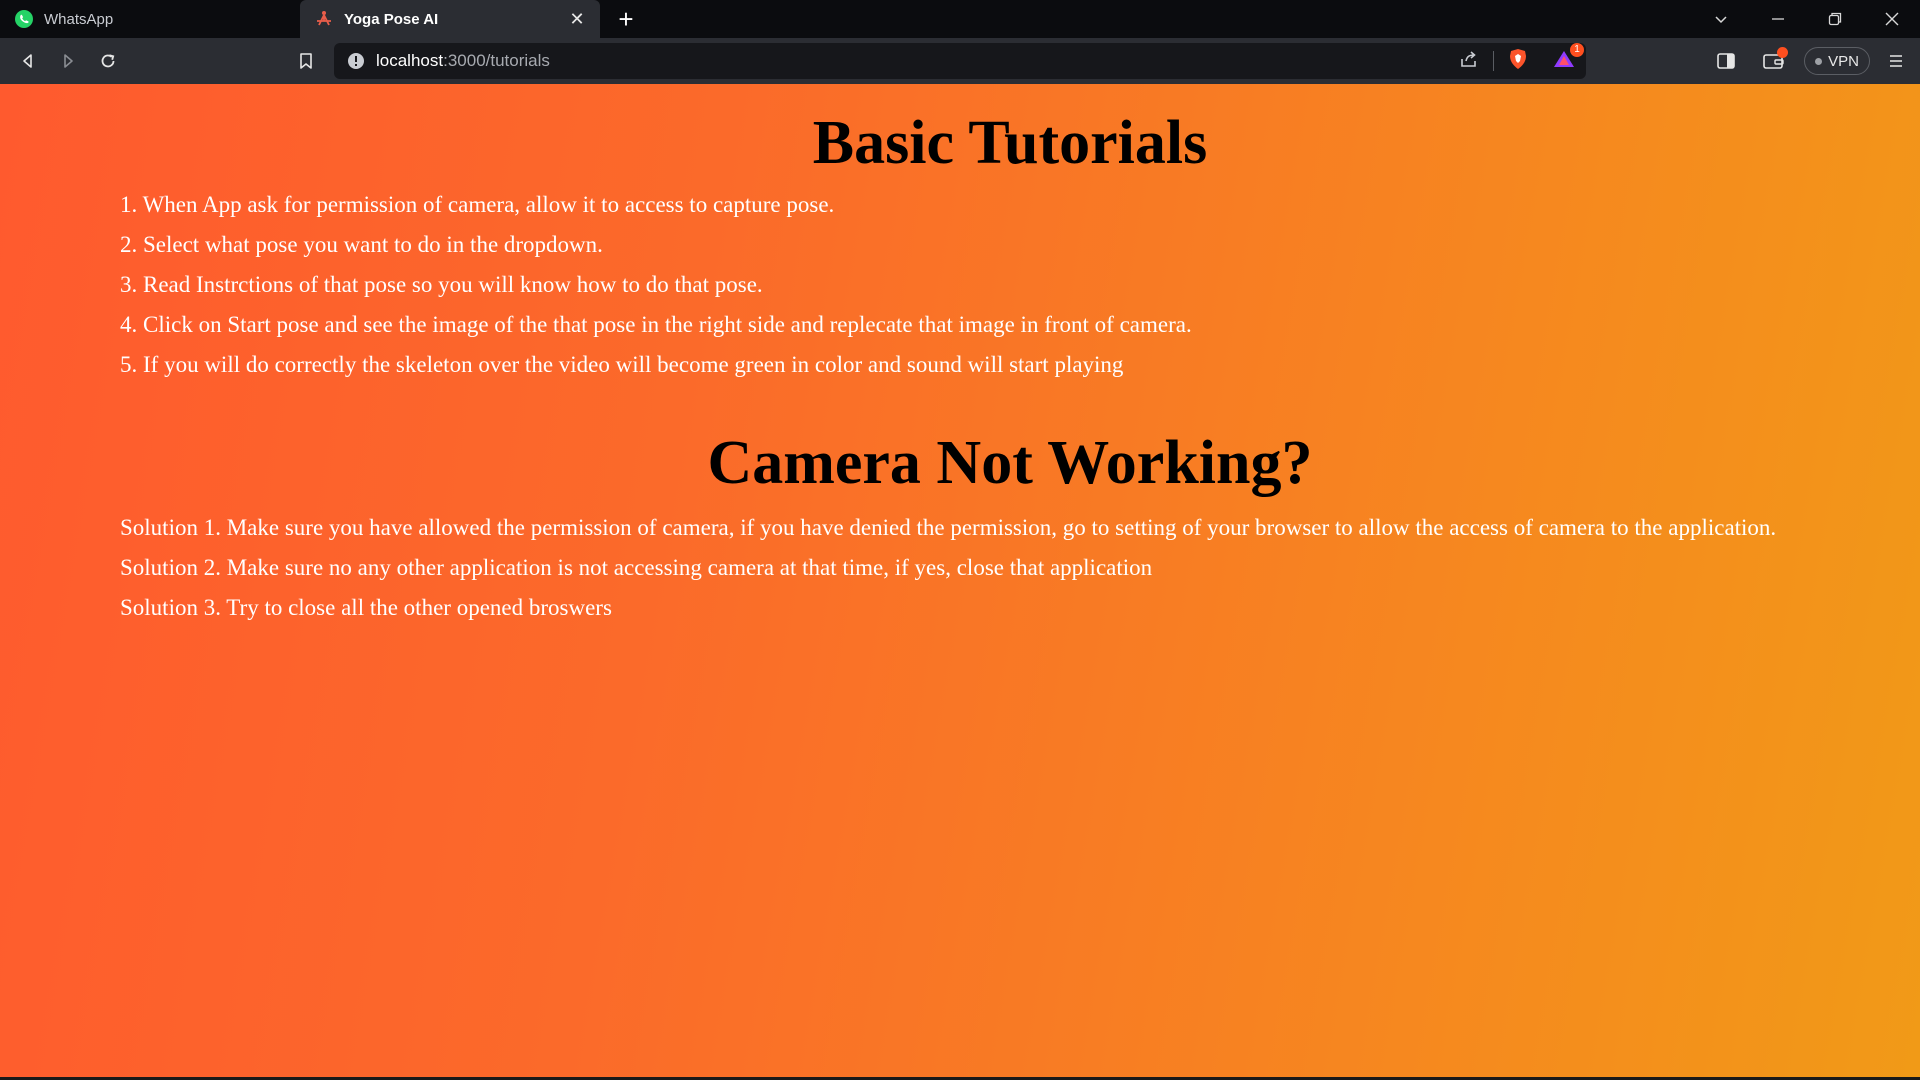  What do you see at coordinates (577, 19) in the screenshot?
I see `close-tab-icon: ✕` at bounding box center [577, 19].